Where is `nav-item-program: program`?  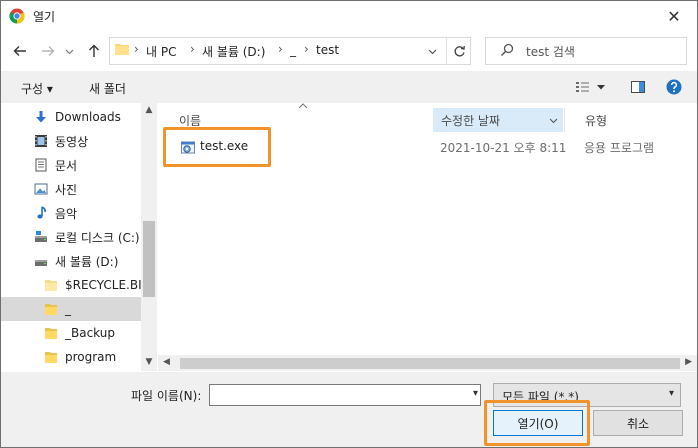
nav-item-program: program is located at coordinates (79, 357).